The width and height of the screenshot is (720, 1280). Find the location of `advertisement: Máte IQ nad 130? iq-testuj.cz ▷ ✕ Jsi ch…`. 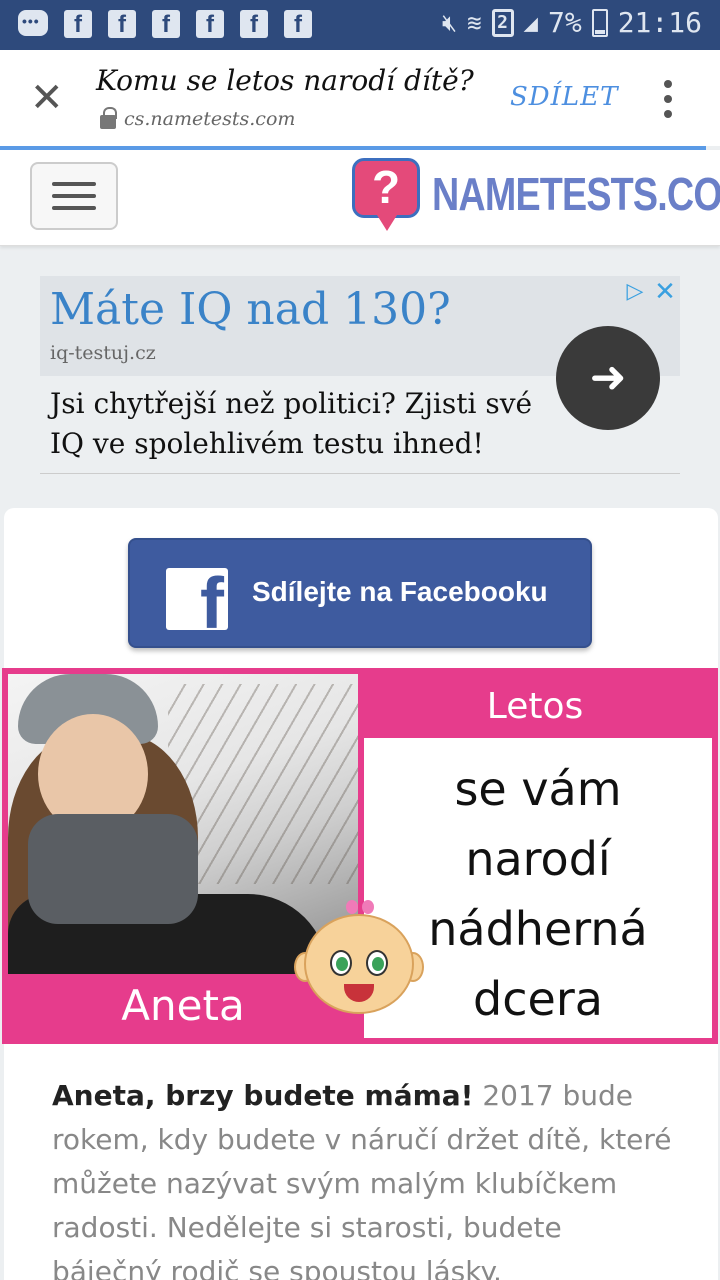

advertisement: Máte IQ nad 130? iq-testuj.cz ▷ ✕ Jsi ch… is located at coordinates (360, 375).